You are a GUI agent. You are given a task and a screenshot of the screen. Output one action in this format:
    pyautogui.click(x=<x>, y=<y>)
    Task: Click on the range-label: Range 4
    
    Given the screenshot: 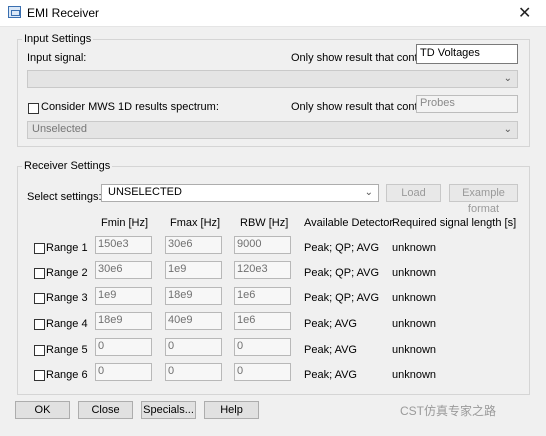 What is the action you would take?
    pyautogui.click(x=67, y=324)
    